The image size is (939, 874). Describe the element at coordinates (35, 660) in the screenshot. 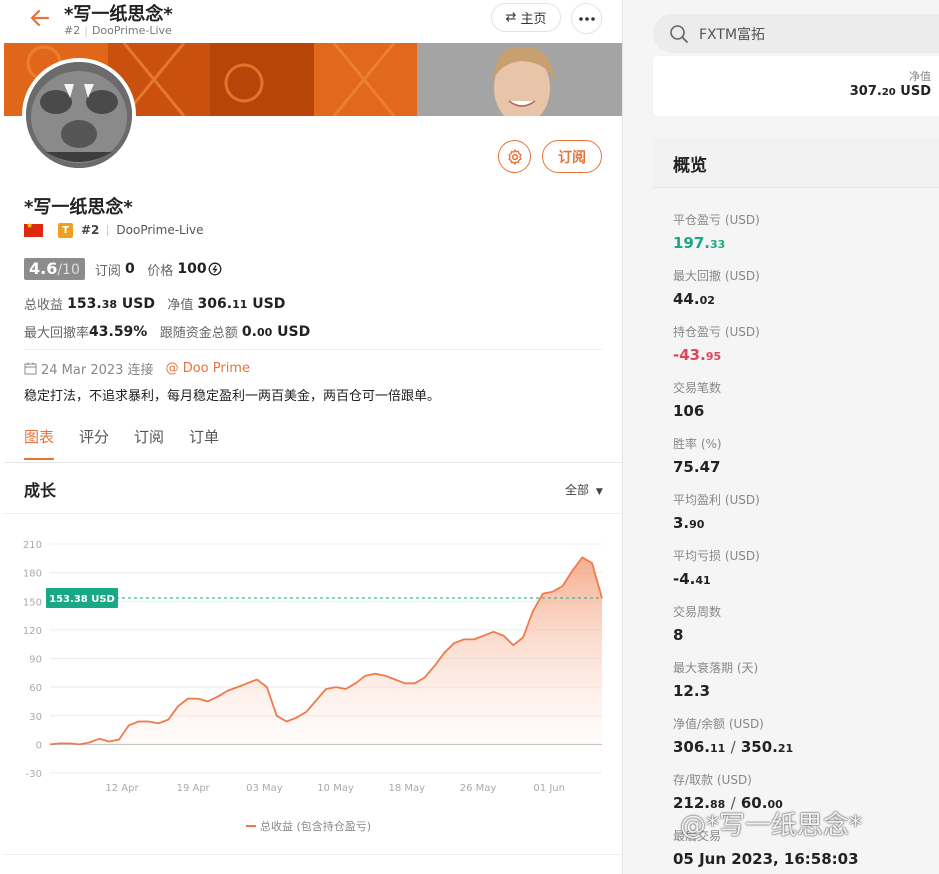

I see `y-tick-label: 90` at that location.